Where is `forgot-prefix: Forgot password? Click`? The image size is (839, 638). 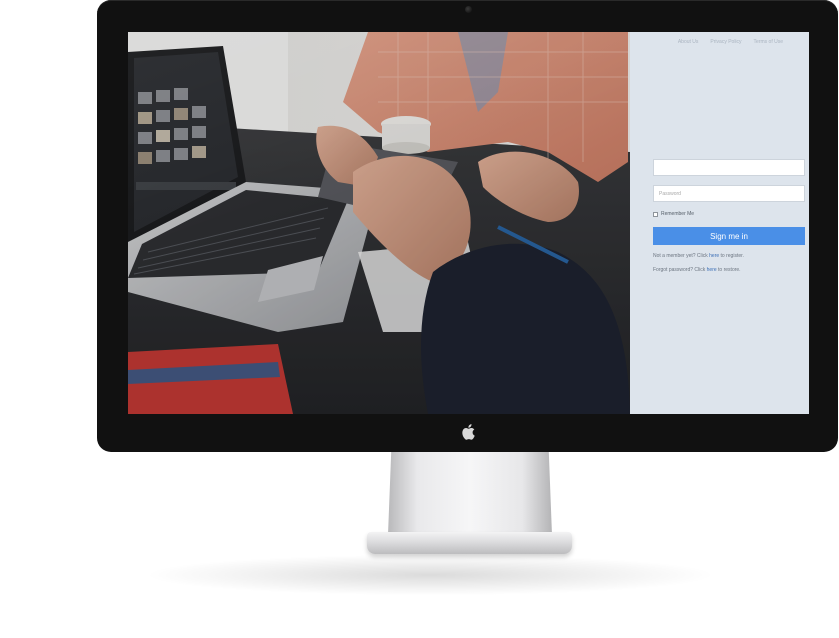 forgot-prefix: Forgot password? Click is located at coordinates (680, 270).